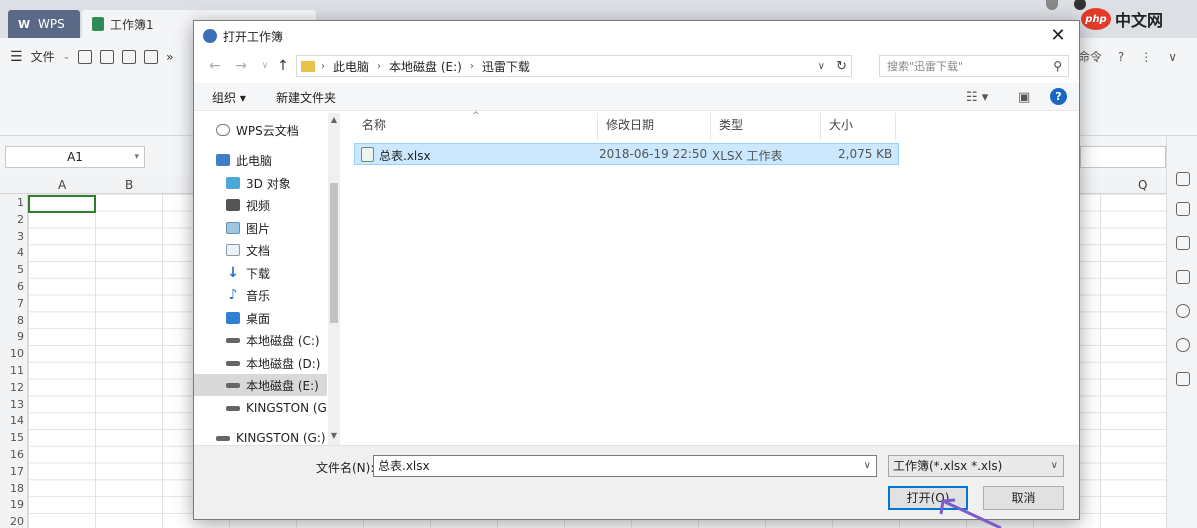 This screenshot has height=528, width=1197. Describe the element at coordinates (260, 183) in the screenshot. I see `nav-item-3d-objects: 3D 对象` at that location.